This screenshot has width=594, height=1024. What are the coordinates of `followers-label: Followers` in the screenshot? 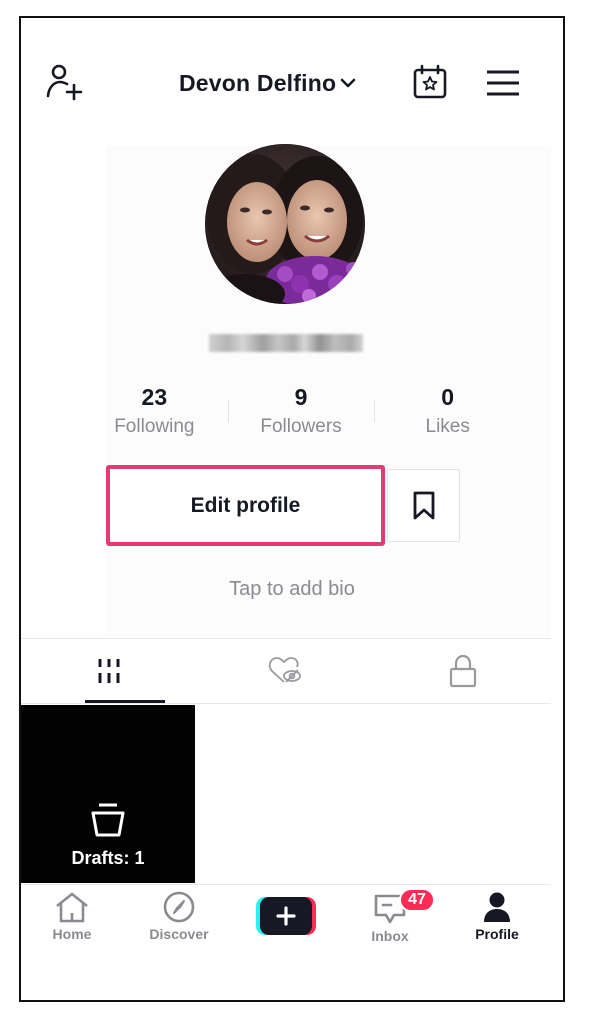 It's located at (301, 426).